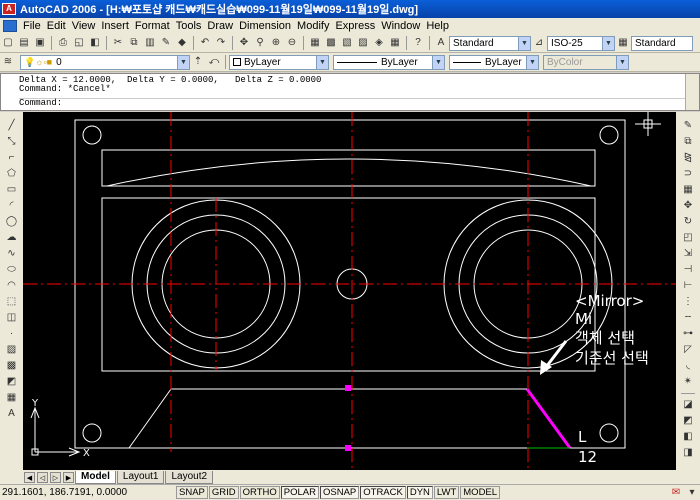 The width and height of the screenshot is (700, 500). What do you see at coordinates (437, 26) in the screenshot?
I see `menu-help: Help` at bounding box center [437, 26].